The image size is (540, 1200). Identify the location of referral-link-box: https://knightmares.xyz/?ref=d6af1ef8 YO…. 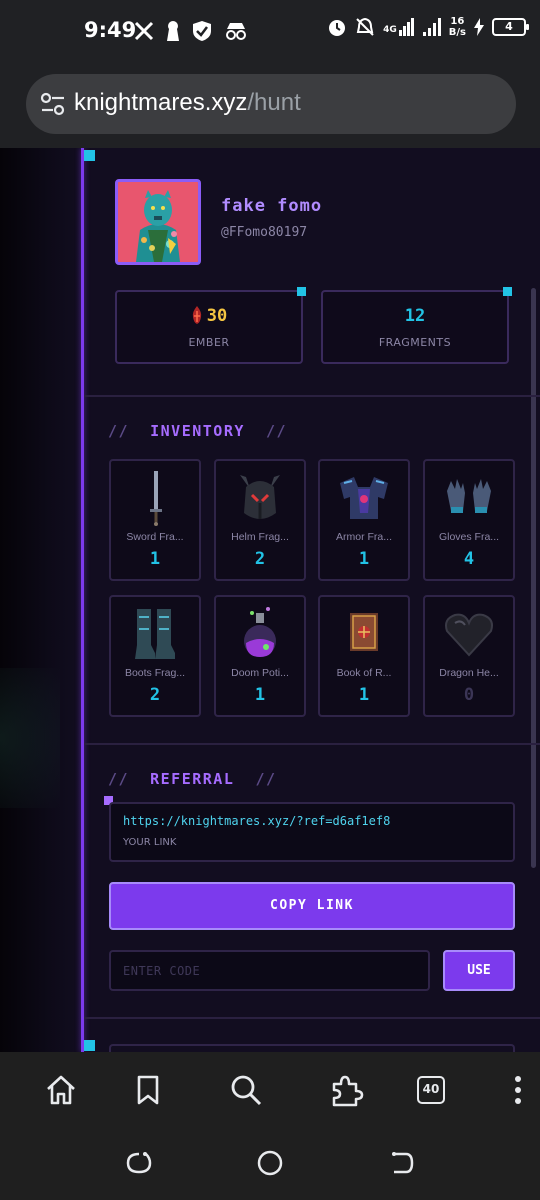
(312, 832).